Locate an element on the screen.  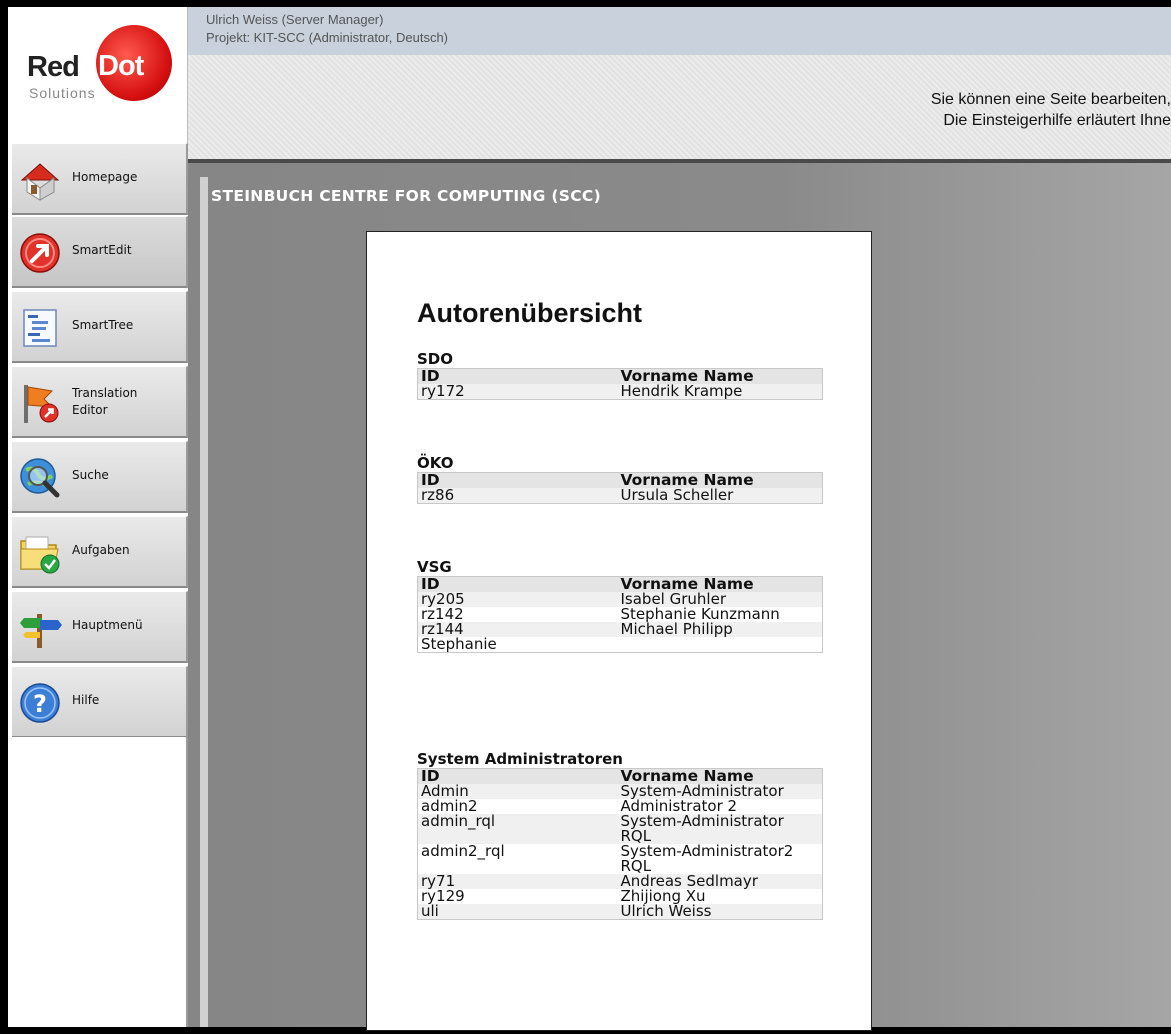
group-title: VSG is located at coordinates (434, 567).